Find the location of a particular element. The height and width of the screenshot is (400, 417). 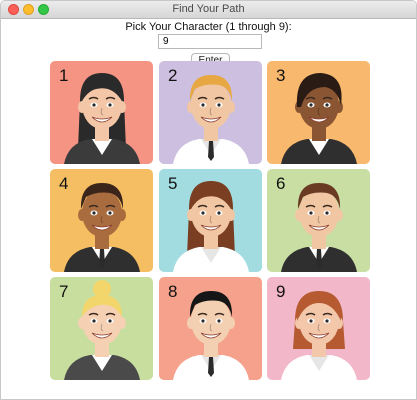

title-bar: Find Your Path is located at coordinates (208, 10).